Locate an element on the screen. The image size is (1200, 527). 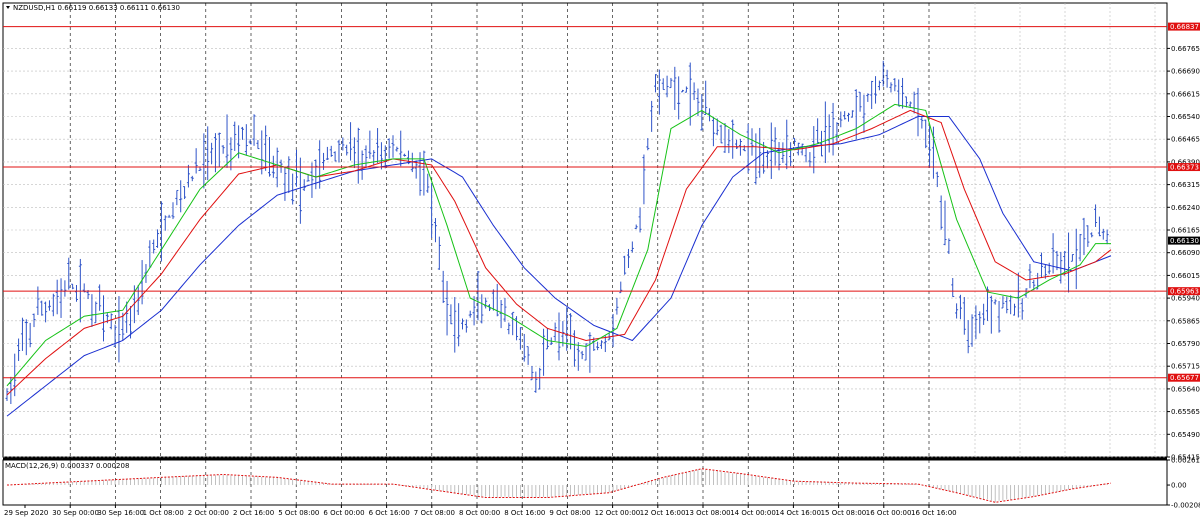
price-level-label: 0.66837 is located at coordinates (1184, 27).